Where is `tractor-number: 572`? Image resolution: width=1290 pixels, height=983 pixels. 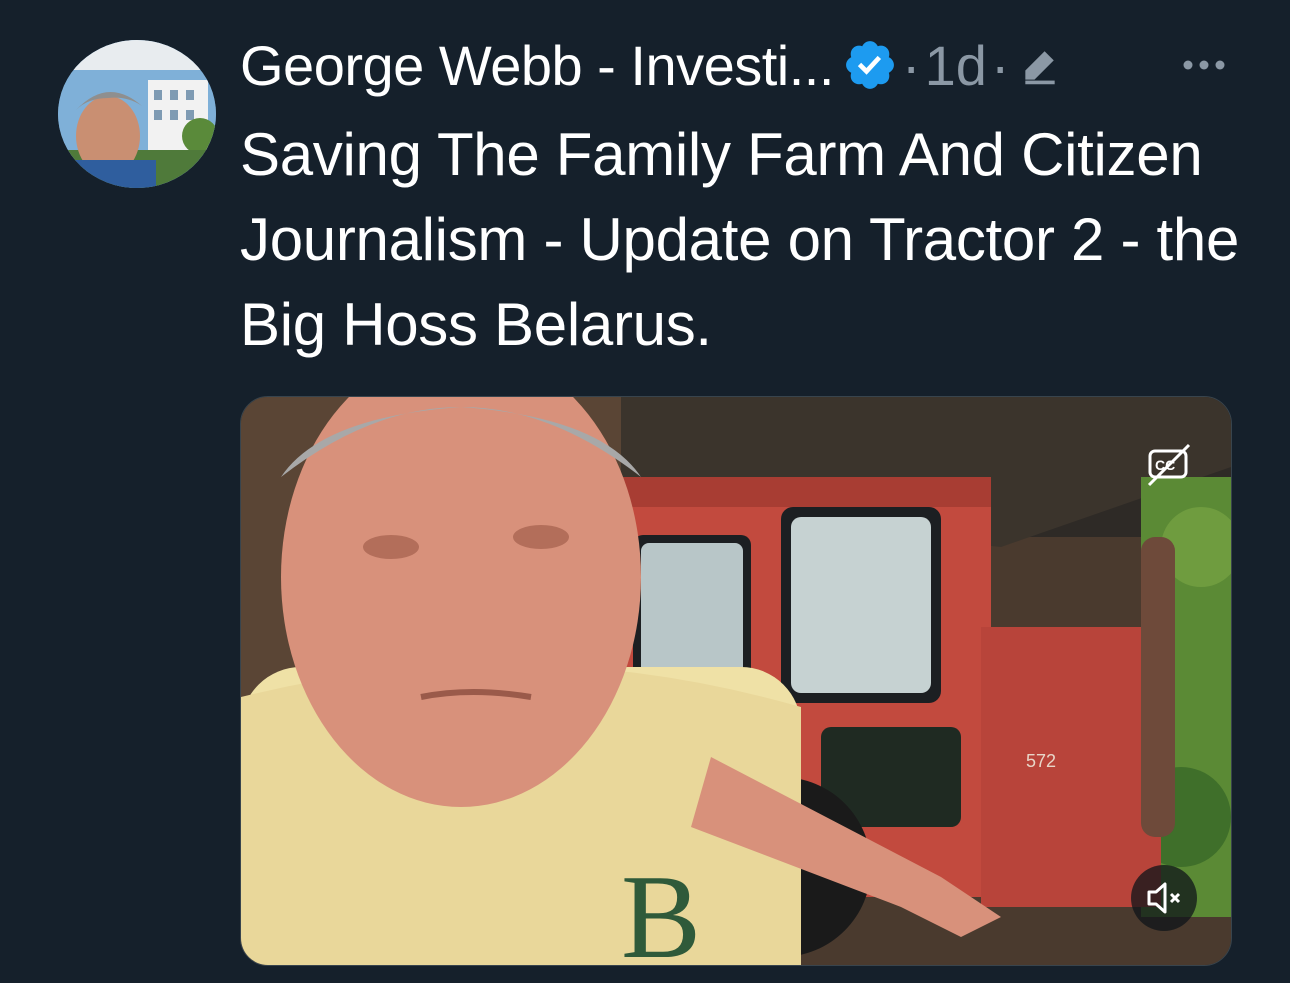
tractor-number: 572 is located at coordinates (1041, 761).